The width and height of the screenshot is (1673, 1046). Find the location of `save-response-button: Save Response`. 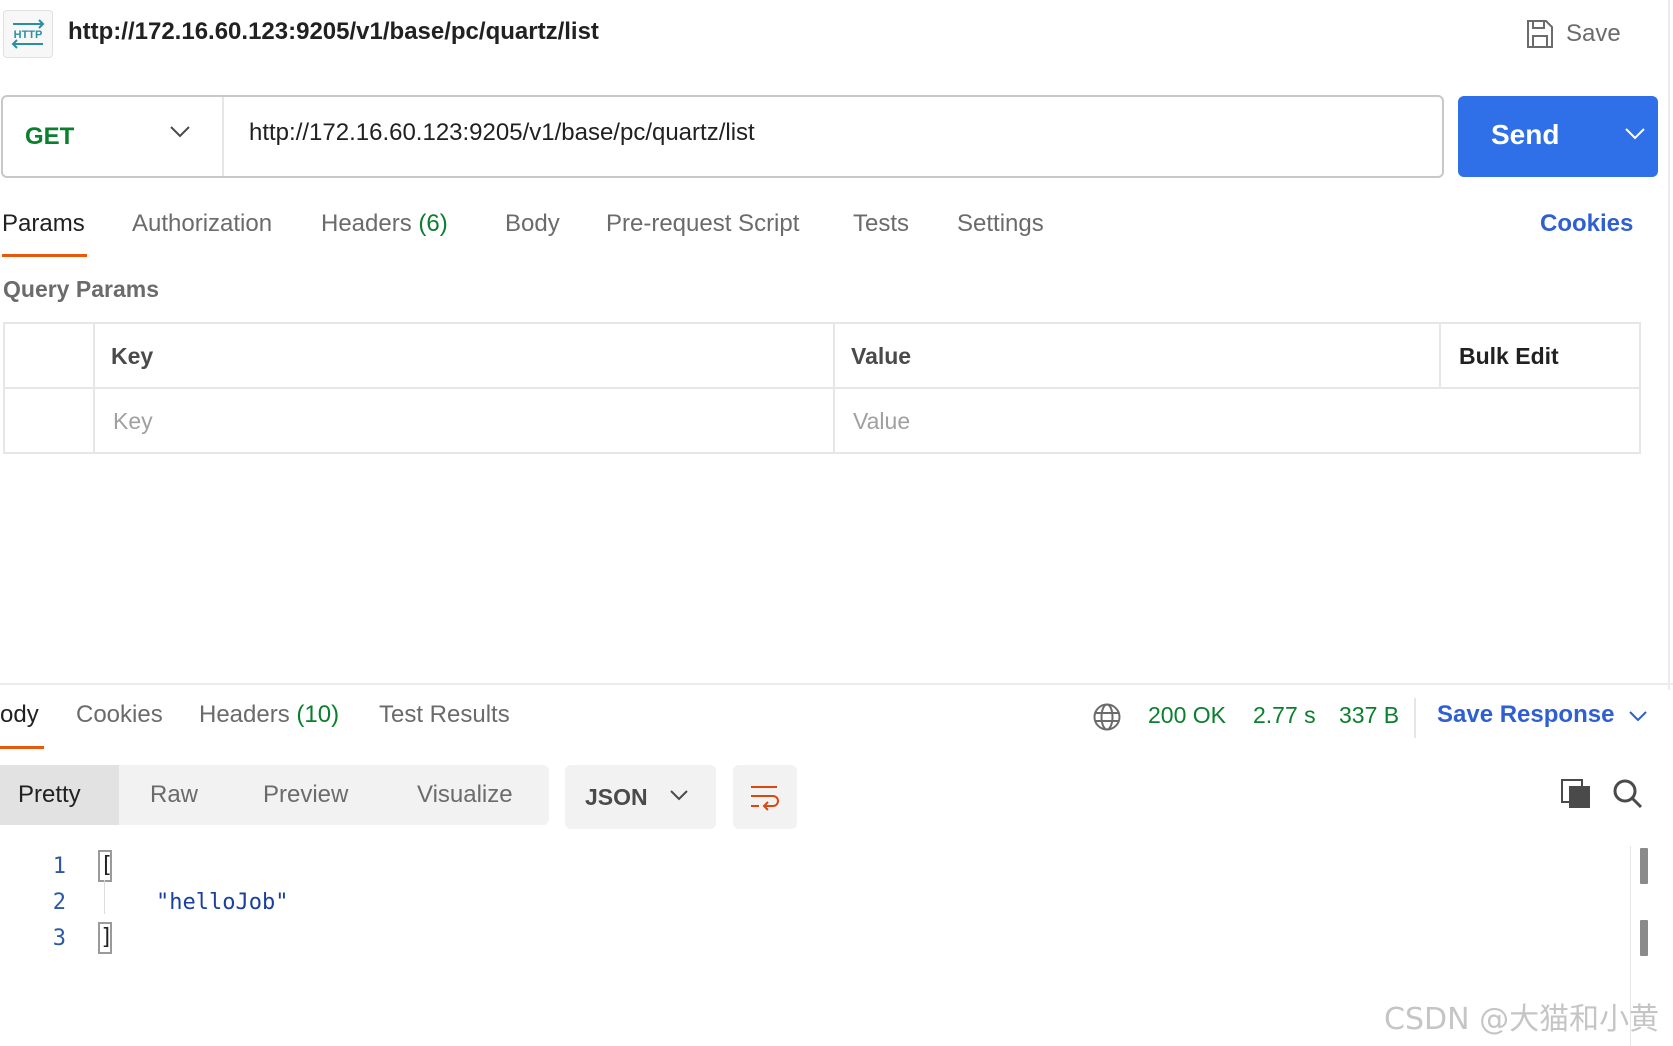

save-response-button: Save Response is located at coordinates (1525, 715).